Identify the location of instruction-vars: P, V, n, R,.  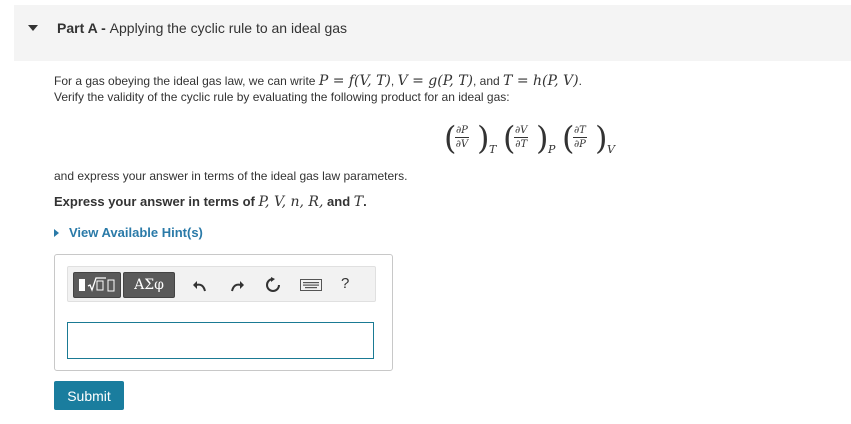
(291, 202).